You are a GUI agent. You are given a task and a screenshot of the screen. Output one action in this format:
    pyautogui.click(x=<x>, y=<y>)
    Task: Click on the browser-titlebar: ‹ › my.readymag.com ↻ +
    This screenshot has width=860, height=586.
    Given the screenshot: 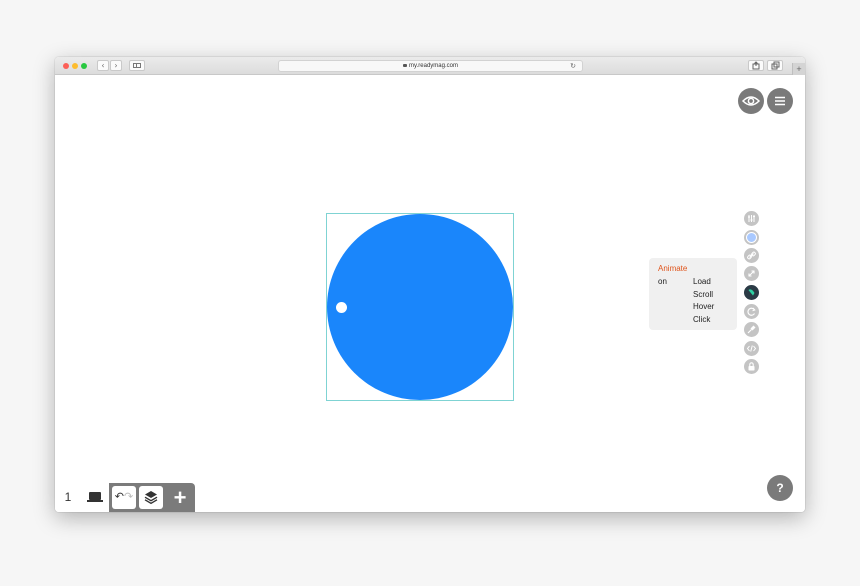 What is the action you would take?
    pyautogui.click(x=430, y=66)
    